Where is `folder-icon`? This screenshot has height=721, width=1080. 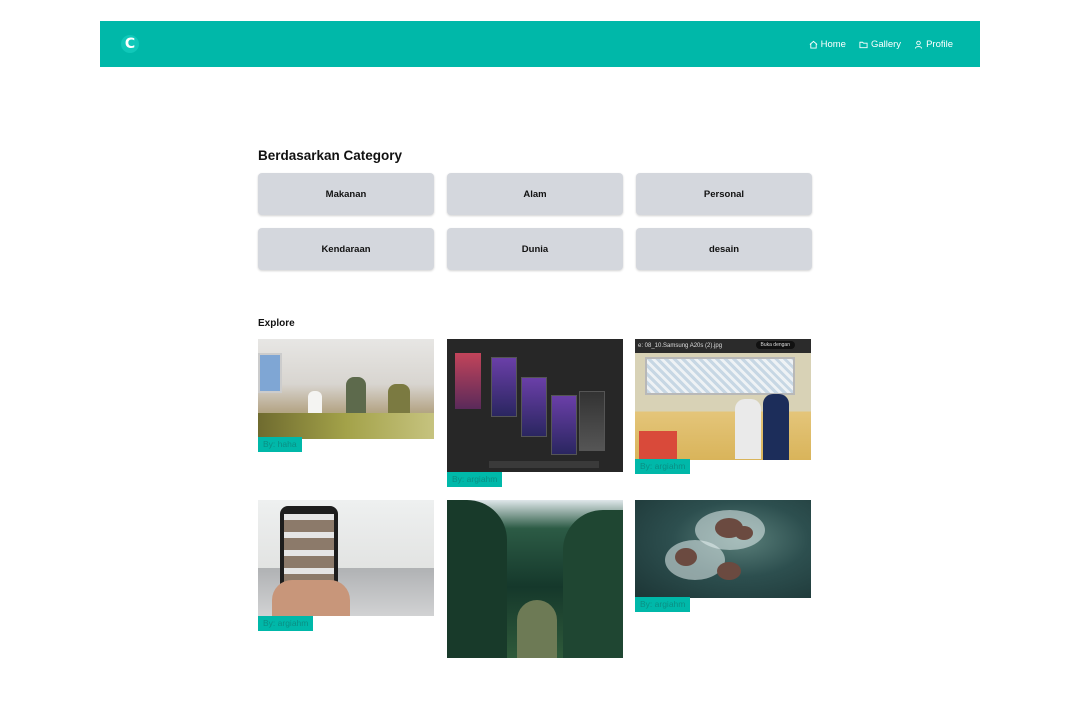
folder-icon is located at coordinates (863, 44).